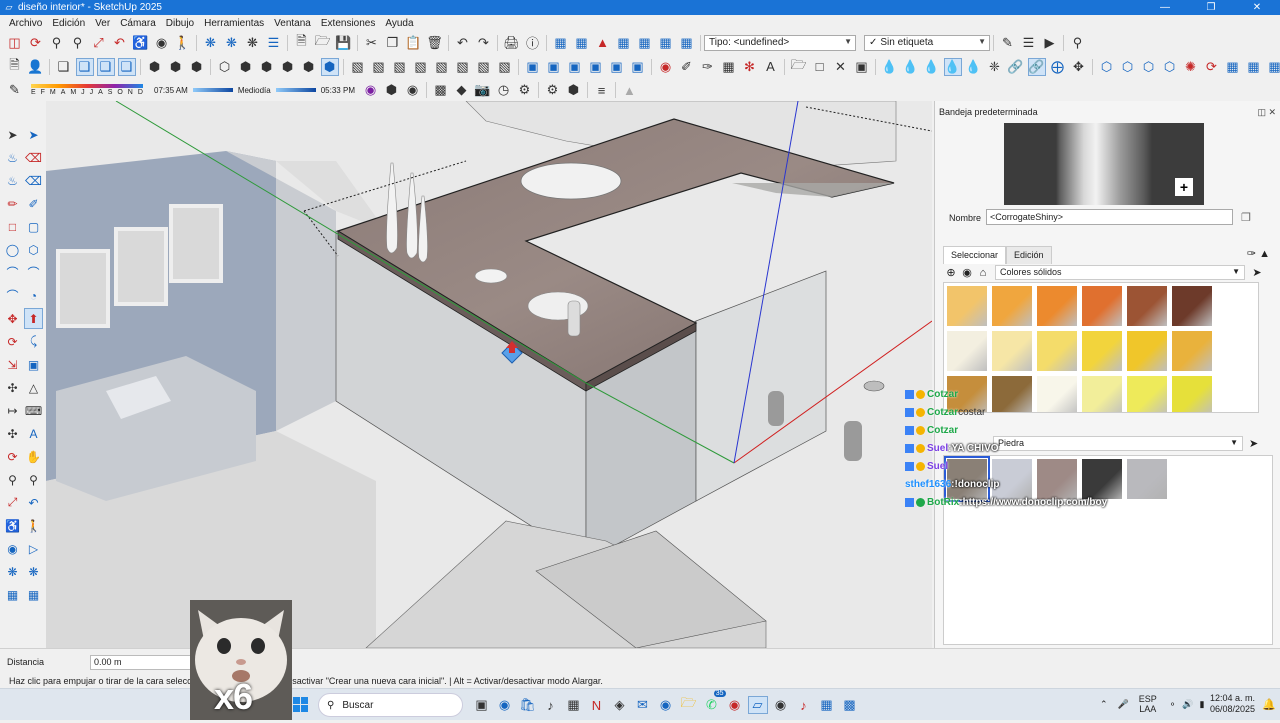 This screenshot has width=1280, height=723. Describe the element at coordinates (603, 43) in the screenshot. I see `smoove-icon: ▲` at that location.